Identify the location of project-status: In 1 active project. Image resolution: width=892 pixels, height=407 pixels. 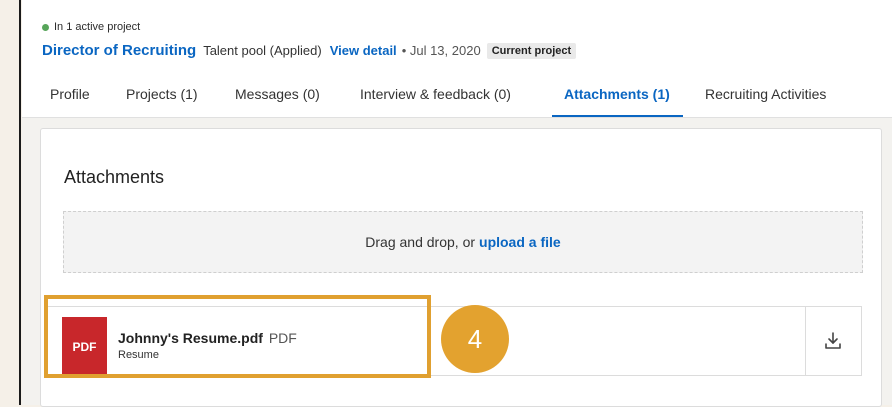
(91, 27).